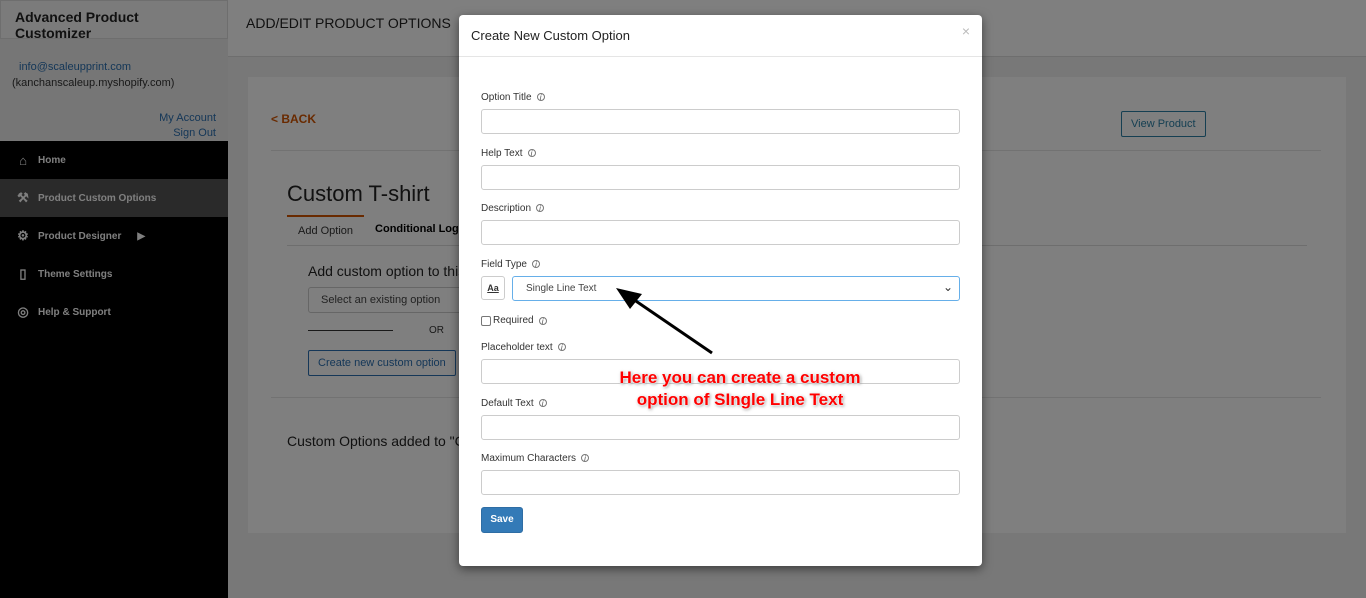 The width and height of the screenshot is (1366, 598). Describe the element at coordinates (671, 325) in the screenshot. I see `arrow-line` at that location.